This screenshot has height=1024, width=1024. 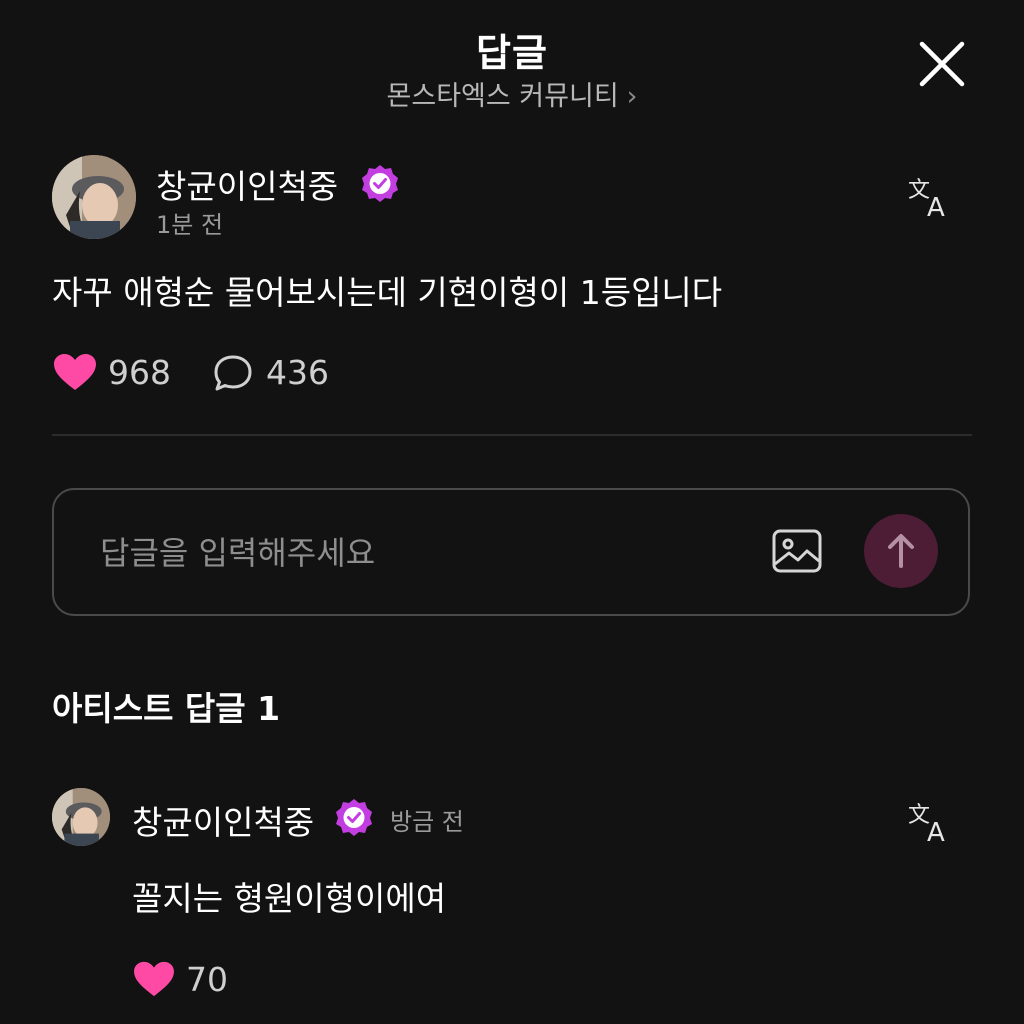 I want to click on comment-icon, so click(x=233, y=373).